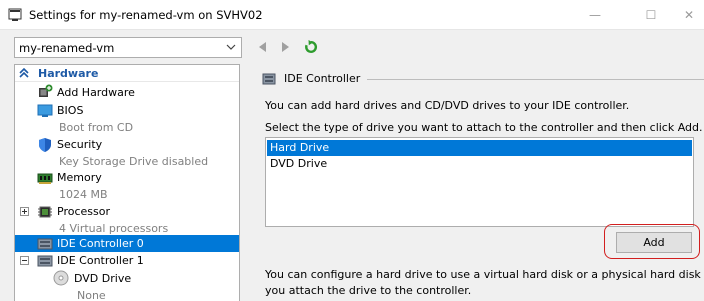  Describe the element at coordinates (83, 211) in the screenshot. I see `tree-item-label: Processor` at that location.